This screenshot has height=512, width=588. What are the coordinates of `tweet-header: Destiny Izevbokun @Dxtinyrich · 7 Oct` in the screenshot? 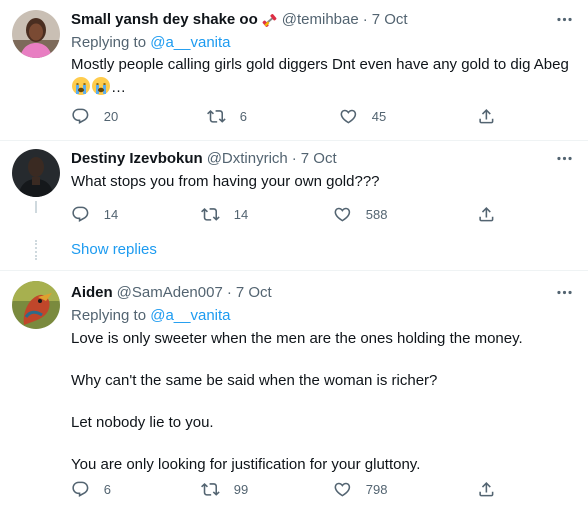 It's located at (323, 159).